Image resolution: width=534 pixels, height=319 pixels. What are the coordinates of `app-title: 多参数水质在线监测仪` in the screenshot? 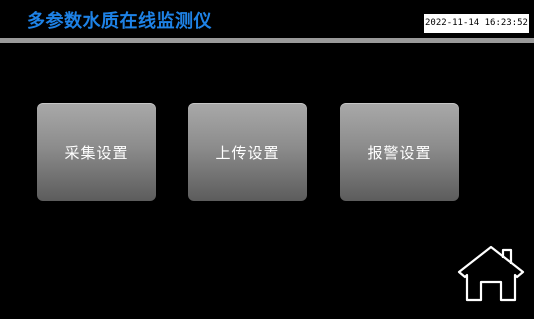 It's located at (119, 21).